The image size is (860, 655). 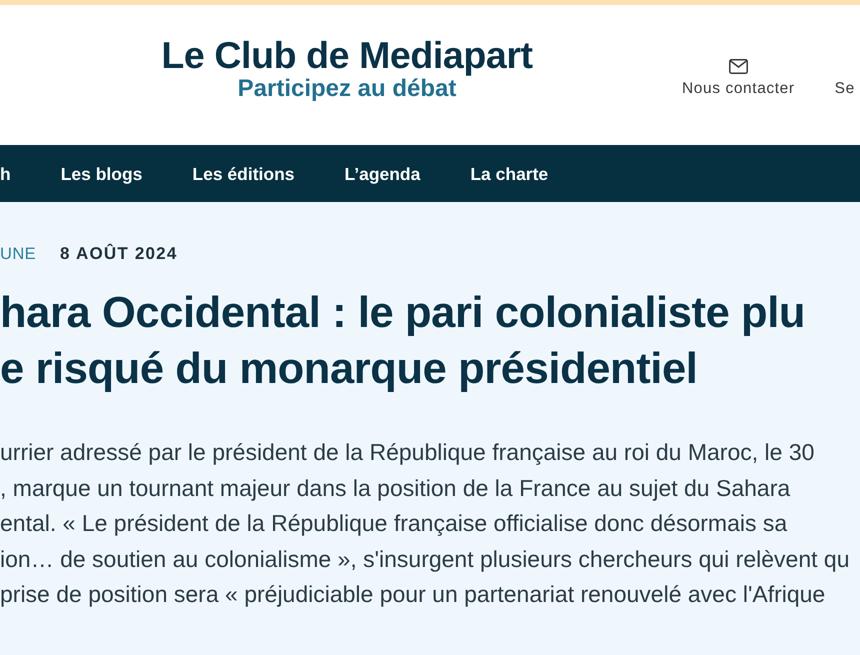 What do you see at coordinates (18, 254) in the screenshot?
I see `section-label: UNE` at bounding box center [18, 254].